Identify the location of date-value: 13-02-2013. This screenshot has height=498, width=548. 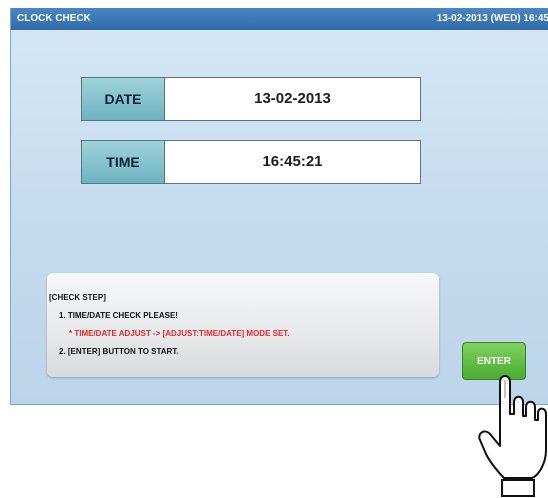
(292, 98).